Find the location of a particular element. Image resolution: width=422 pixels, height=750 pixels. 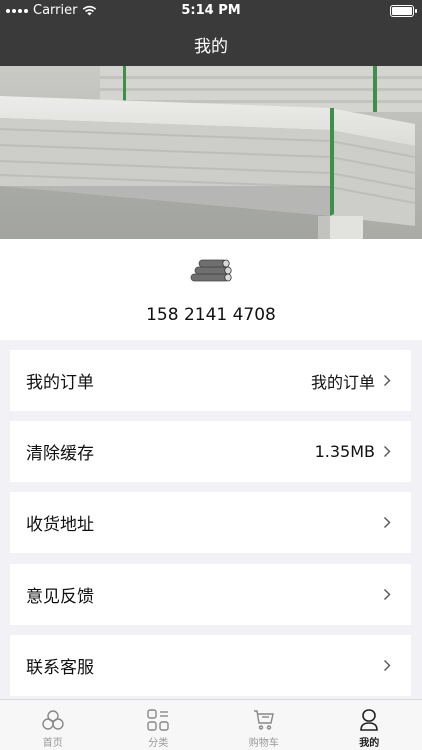

tab-cart: 购物车 is located at coordinates (264, 725).